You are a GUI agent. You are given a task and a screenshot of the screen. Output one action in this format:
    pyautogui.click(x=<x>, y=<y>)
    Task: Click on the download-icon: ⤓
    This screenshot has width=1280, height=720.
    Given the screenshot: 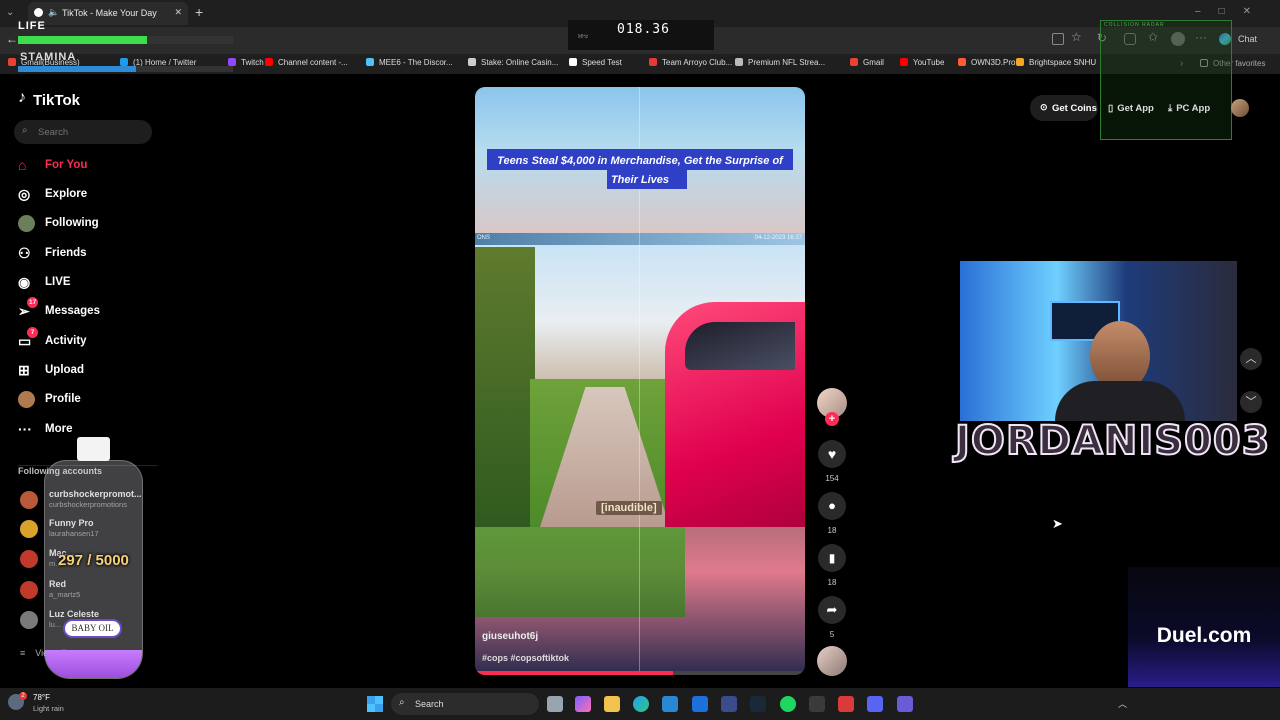 What is the action you would take?
    pyautogui.click(x=1170, y=108)
    